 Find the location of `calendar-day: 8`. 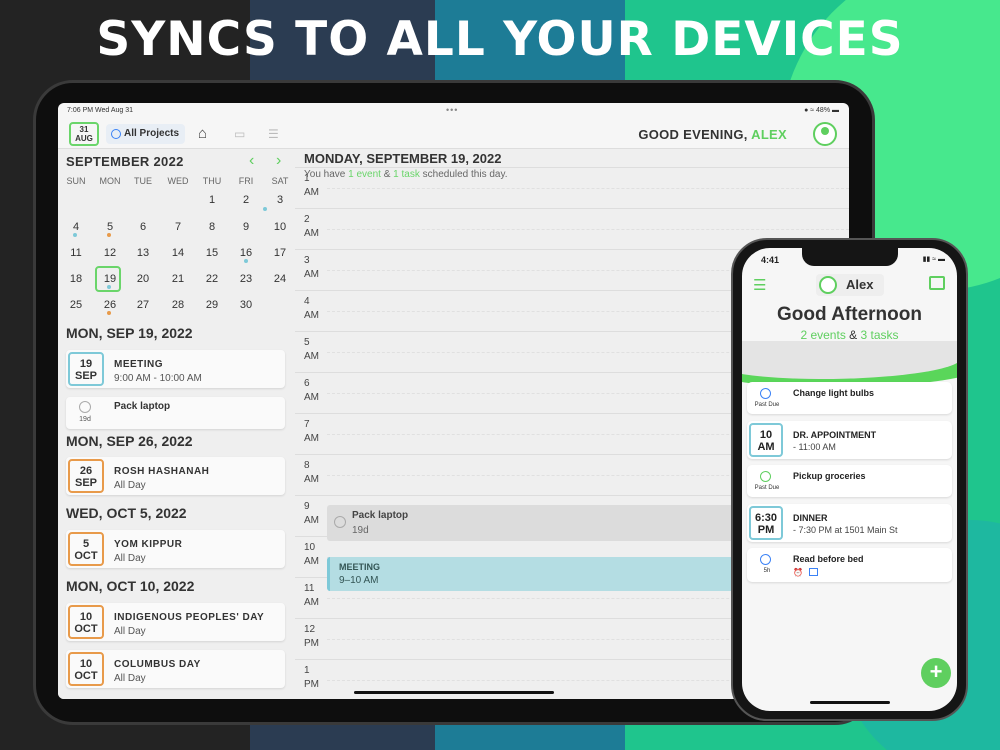

calendar-day: 8 is located at coordinates (212, 227).